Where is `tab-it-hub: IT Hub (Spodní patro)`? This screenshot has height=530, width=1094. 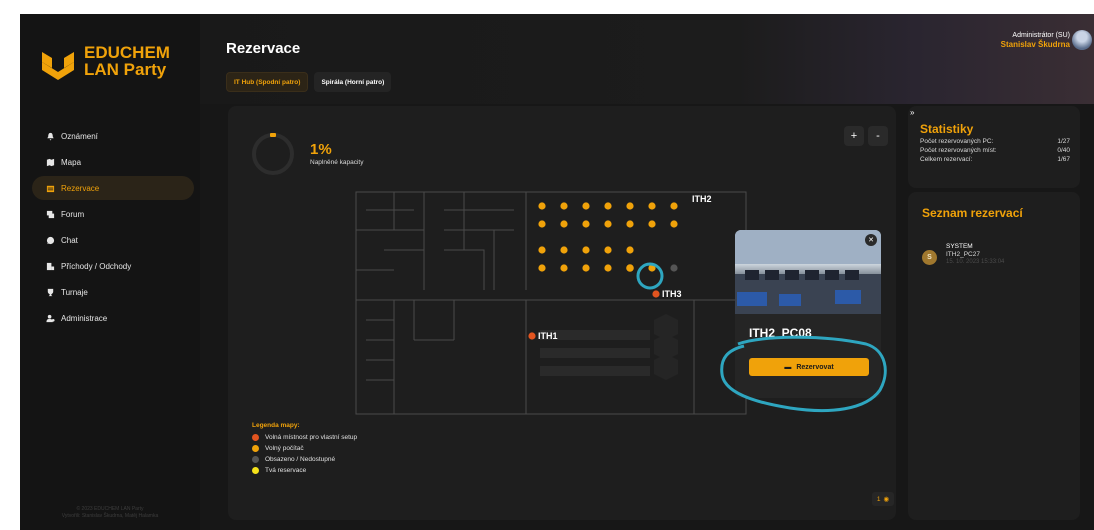
tab-it-hub: IT Hub (Spodní patro) is located at coordinates (267, 82).